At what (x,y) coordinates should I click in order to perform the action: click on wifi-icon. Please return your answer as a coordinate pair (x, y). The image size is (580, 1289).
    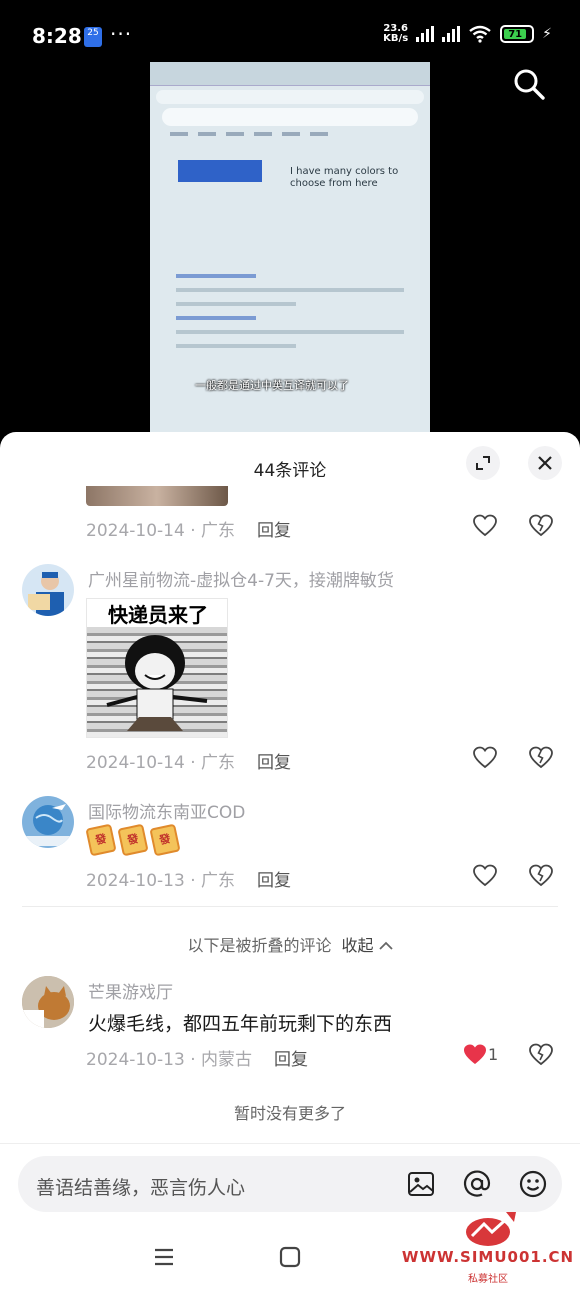
    Looking at the image, I should click on (480, 34).